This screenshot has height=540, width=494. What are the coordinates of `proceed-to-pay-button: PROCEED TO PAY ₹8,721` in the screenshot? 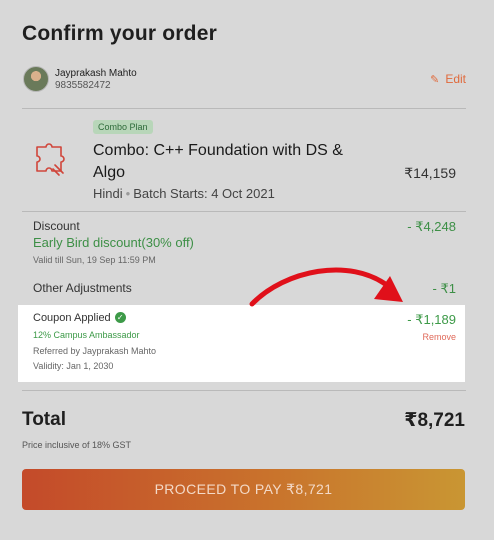 It's located at (243, 489).